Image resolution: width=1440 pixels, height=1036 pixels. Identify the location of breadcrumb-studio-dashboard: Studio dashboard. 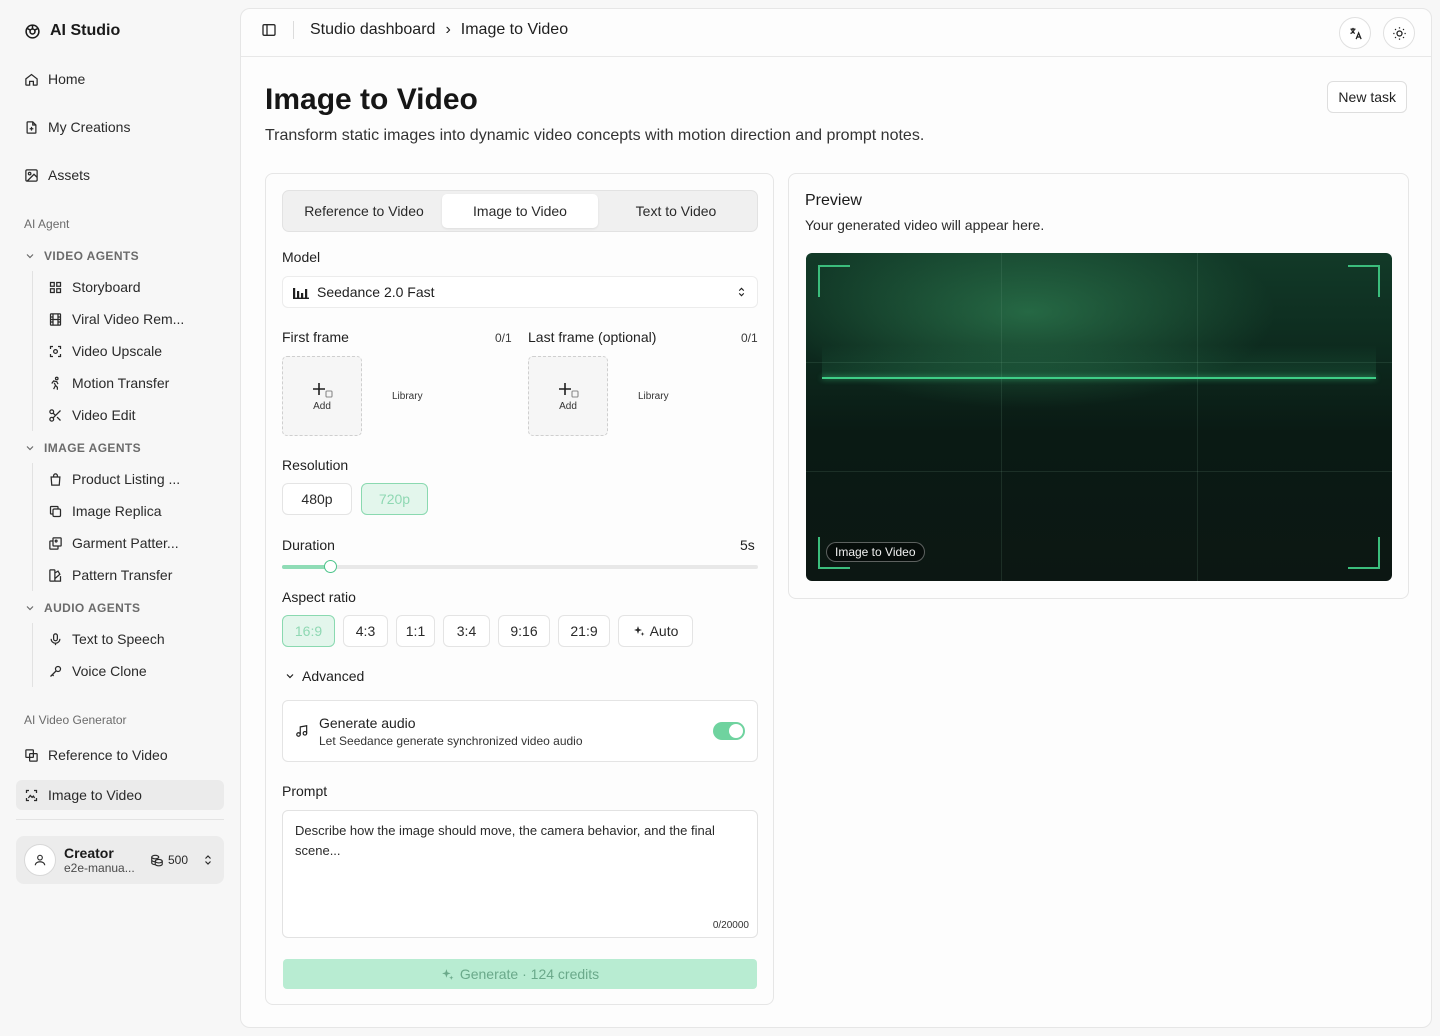
(372, 30).